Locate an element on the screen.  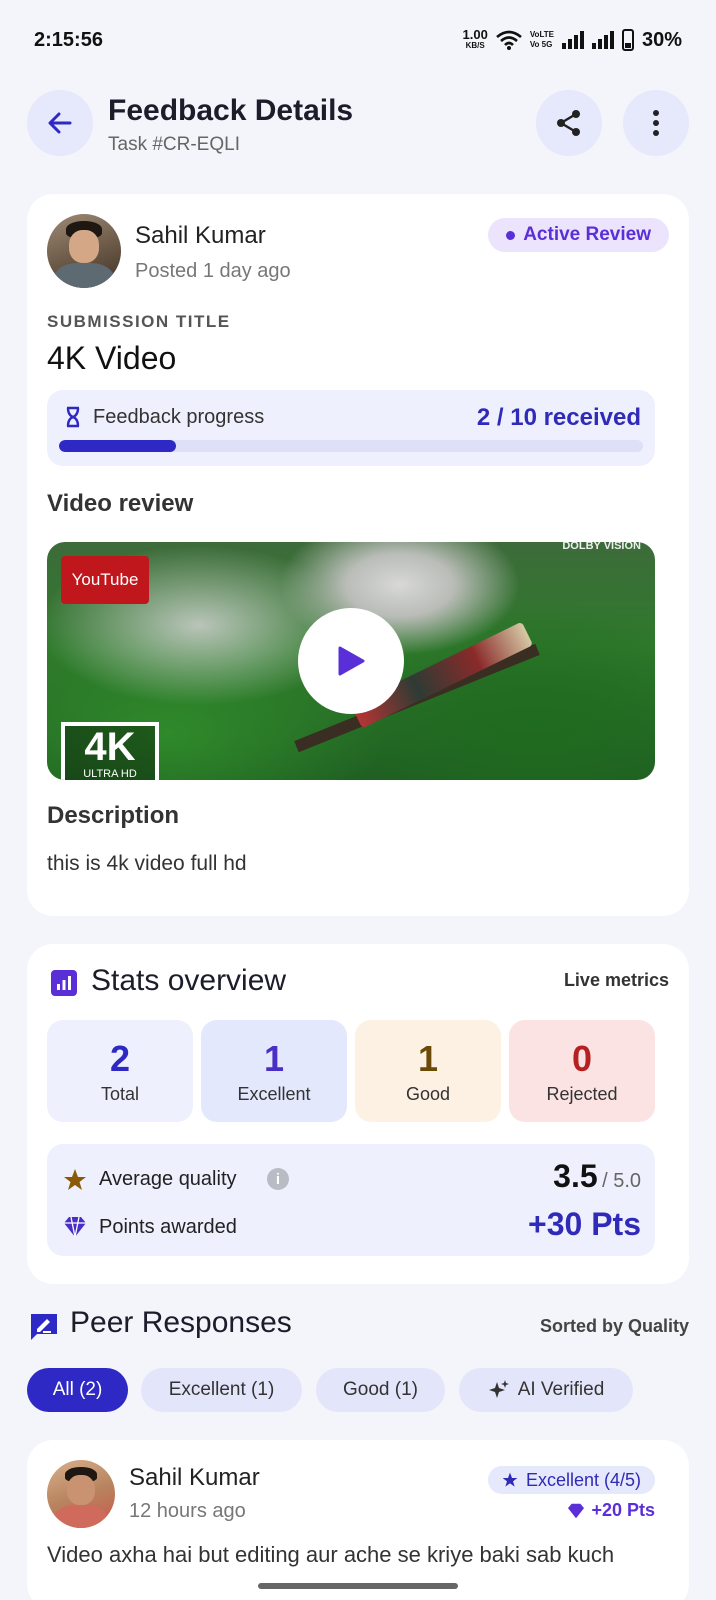
response-author: Sahil Kumar is located at coordinates (194, 1477).